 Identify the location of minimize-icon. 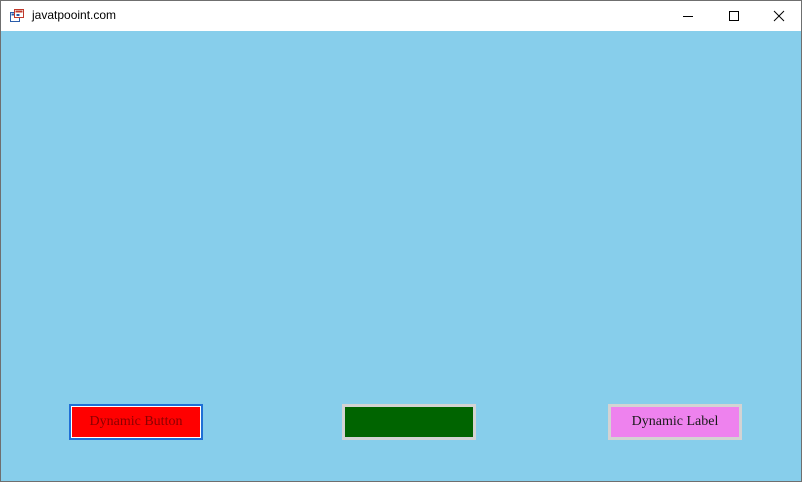
(688, 16).